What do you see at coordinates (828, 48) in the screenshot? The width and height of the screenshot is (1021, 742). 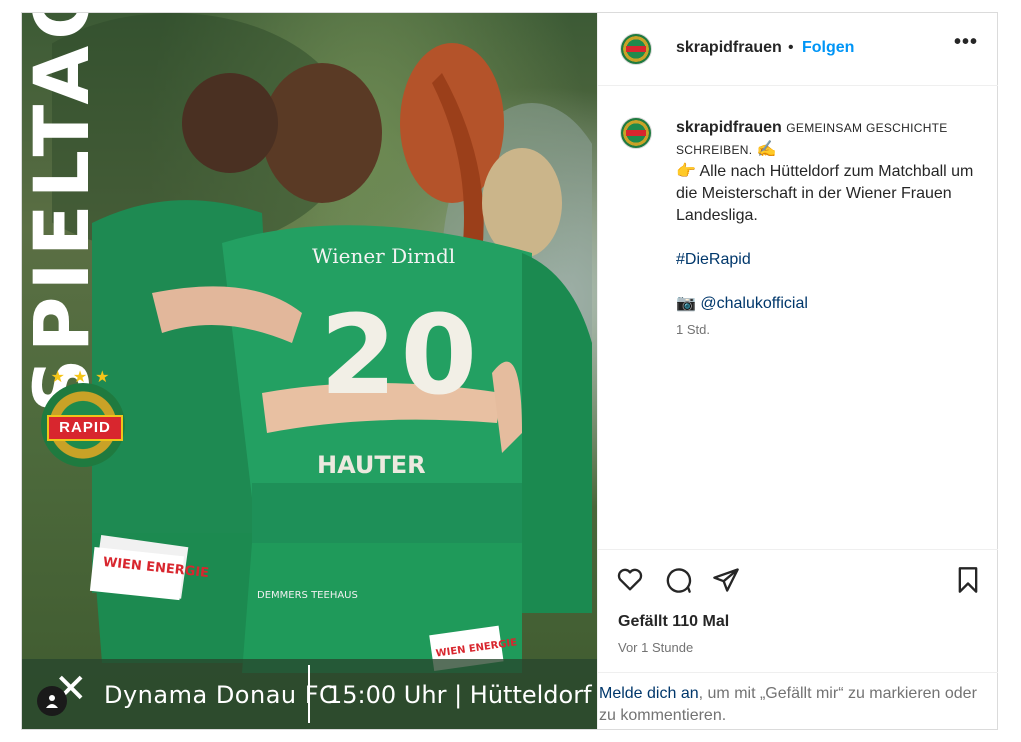 I see `follow-button: Folgen` at bounding box center [828, 48].